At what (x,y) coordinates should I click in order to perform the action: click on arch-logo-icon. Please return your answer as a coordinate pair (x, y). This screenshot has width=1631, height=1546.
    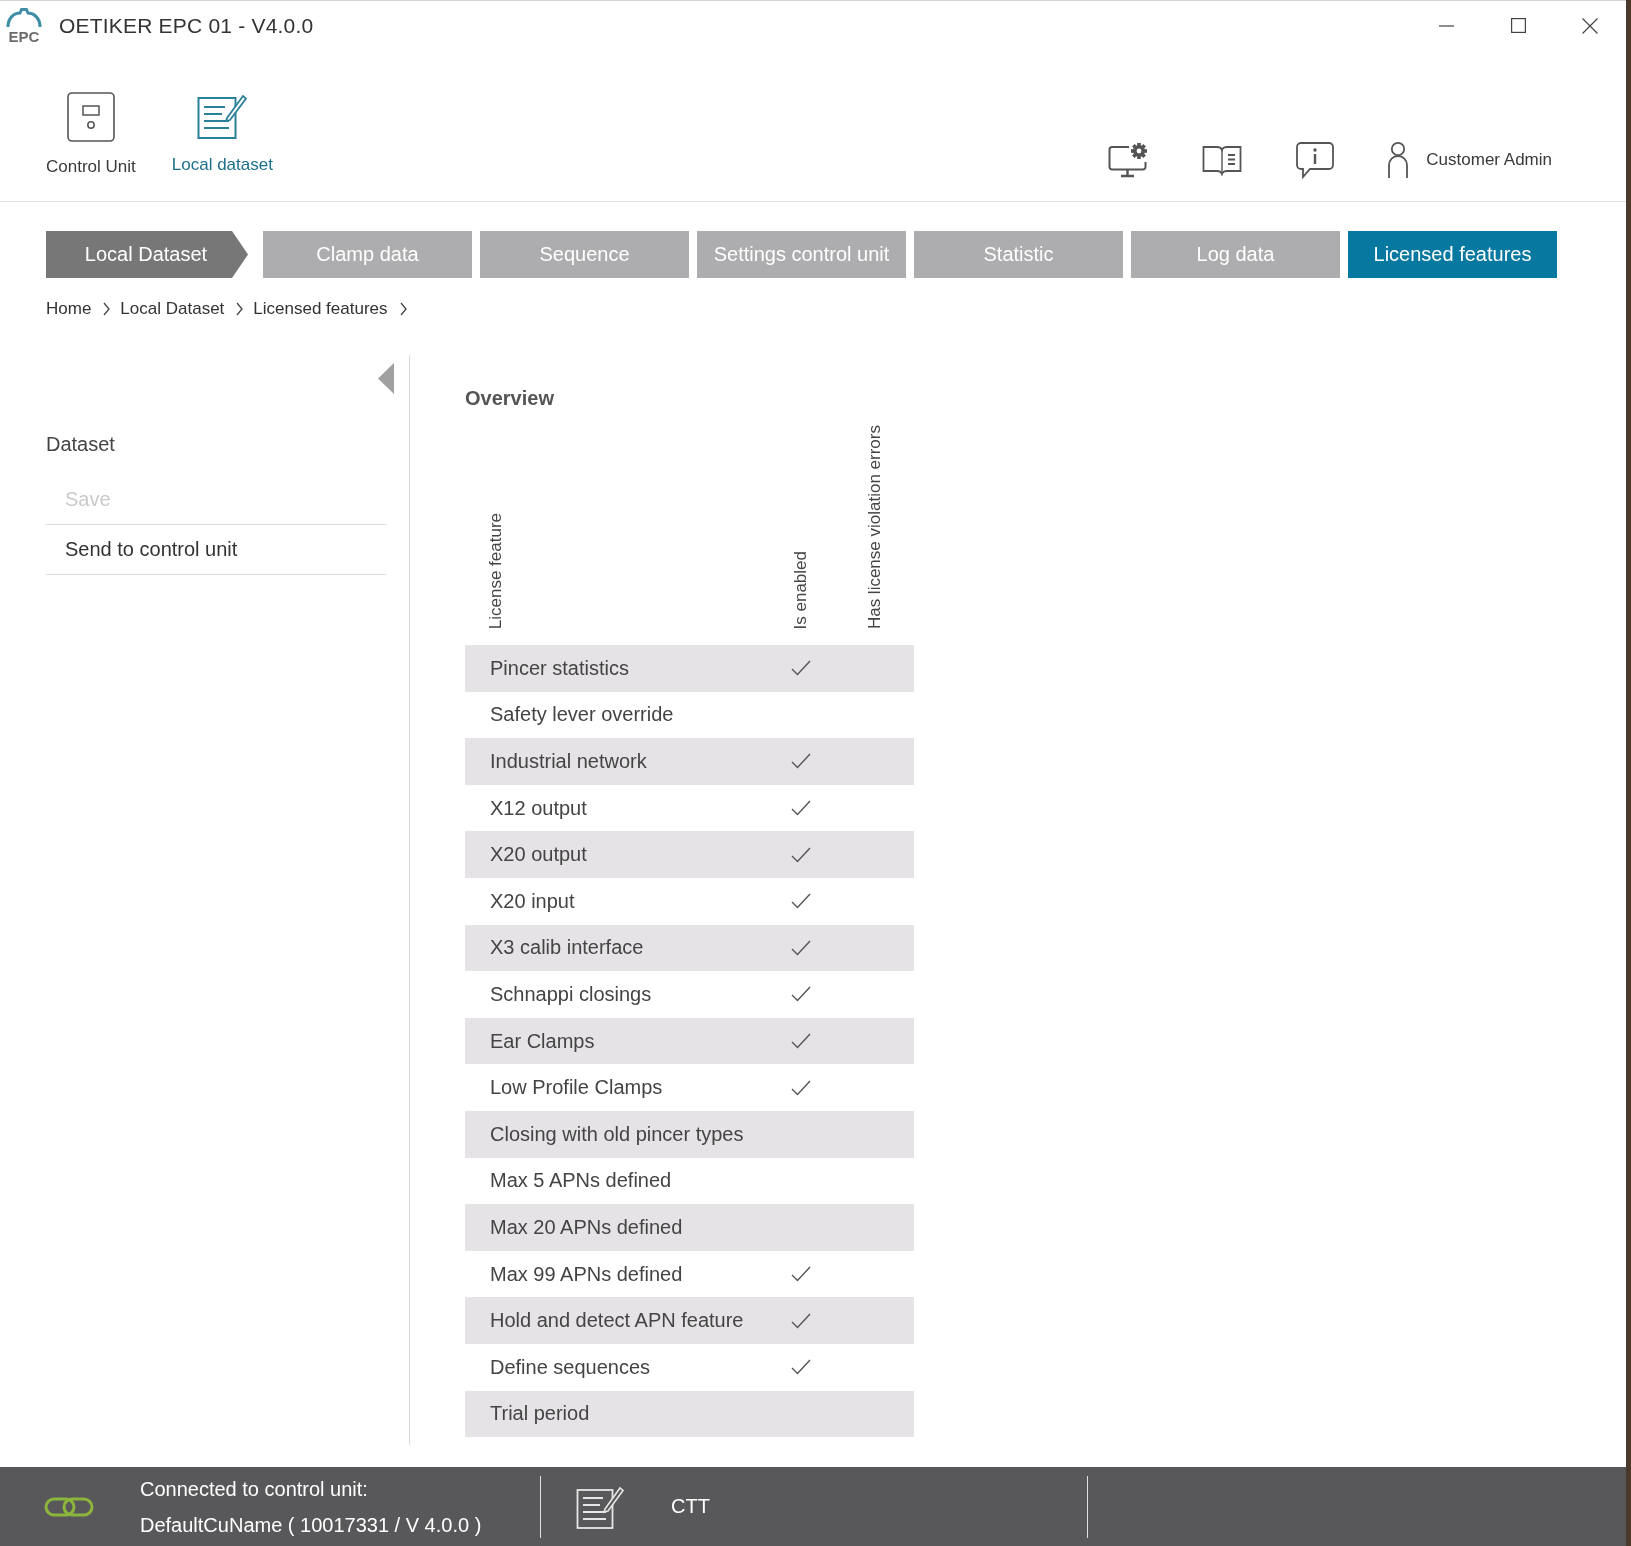
    Looking at the image, I should click on (24, 17).